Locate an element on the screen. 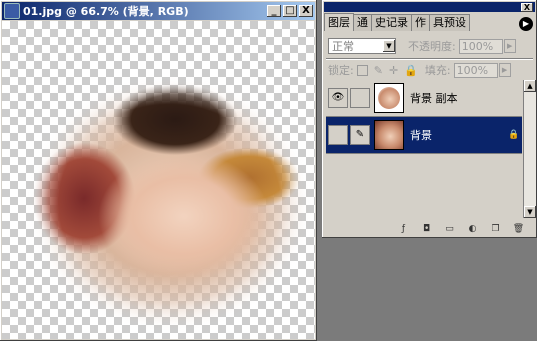  document-title: 01.jpg @ 66.7% (背景, RGB) is located at coordinates (106, 11).